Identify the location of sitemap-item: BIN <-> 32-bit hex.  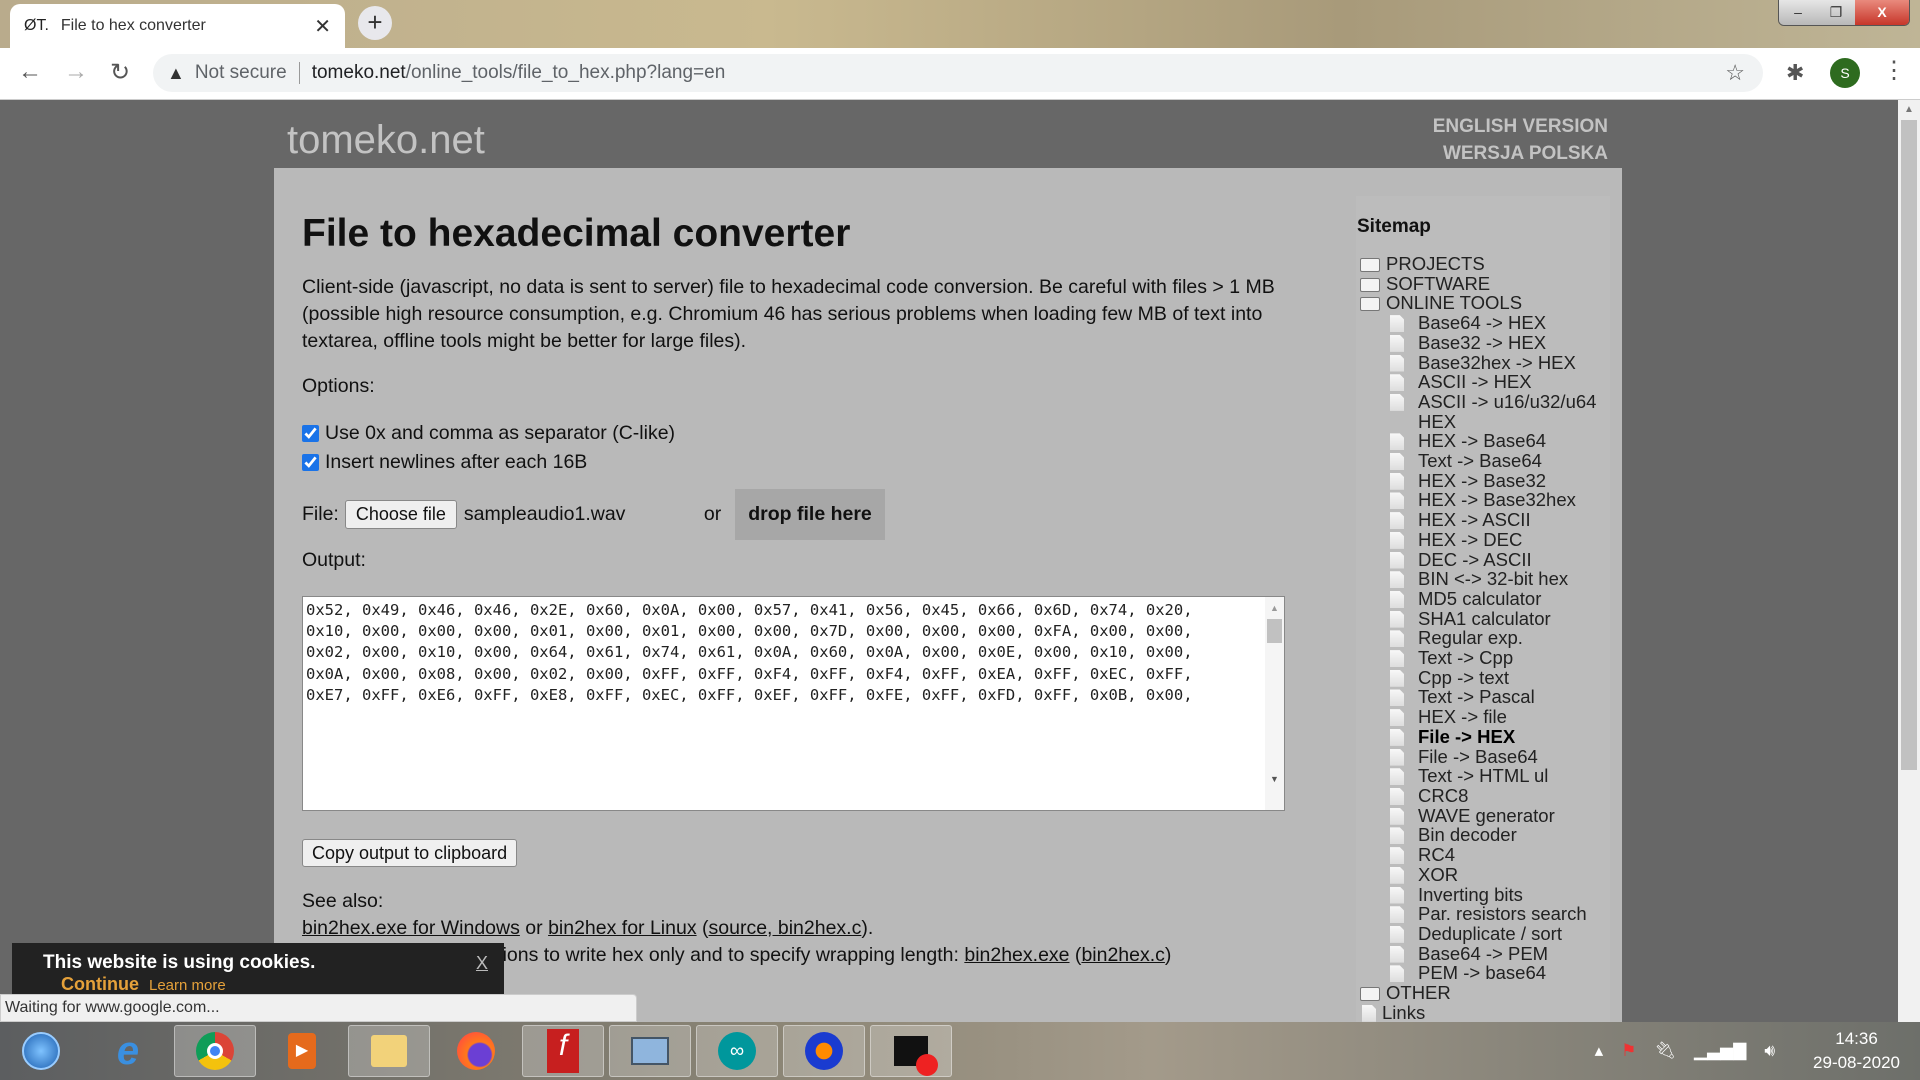
(1481, 579).